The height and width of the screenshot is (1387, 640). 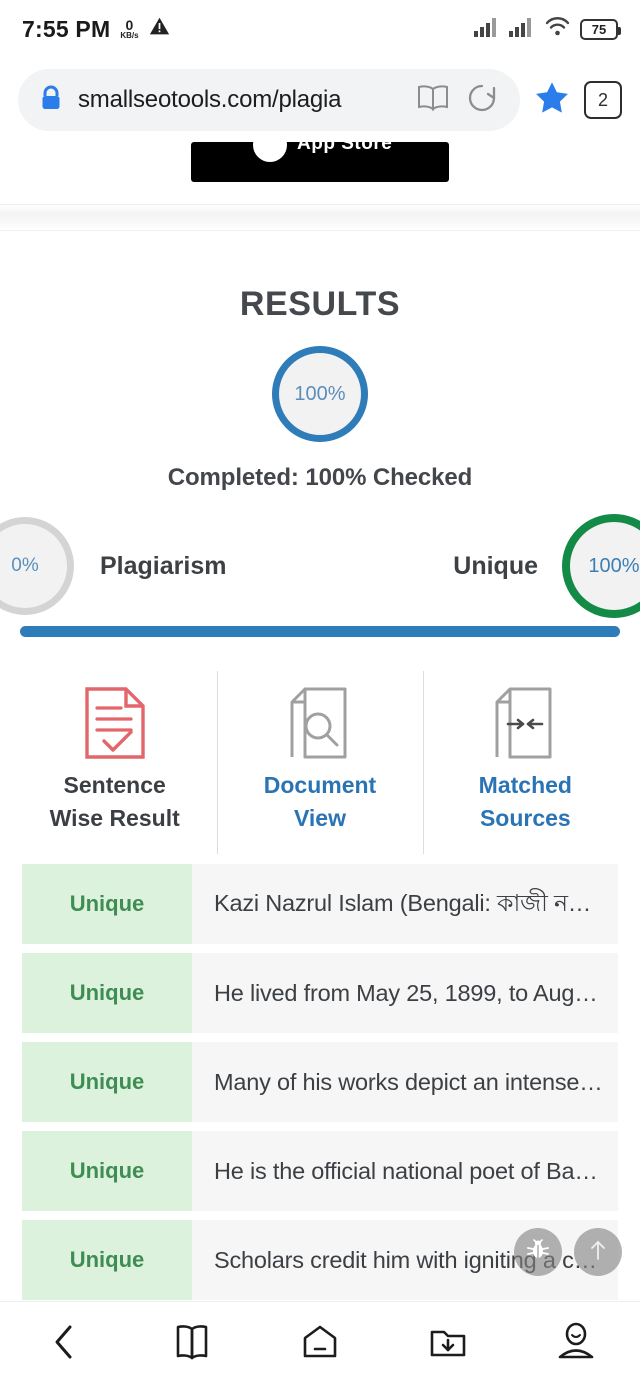 What do you see at coordinates (525, 817) in the screenshot?
I see `tab-label-line2: Sources` at bounding box center [525, 817].